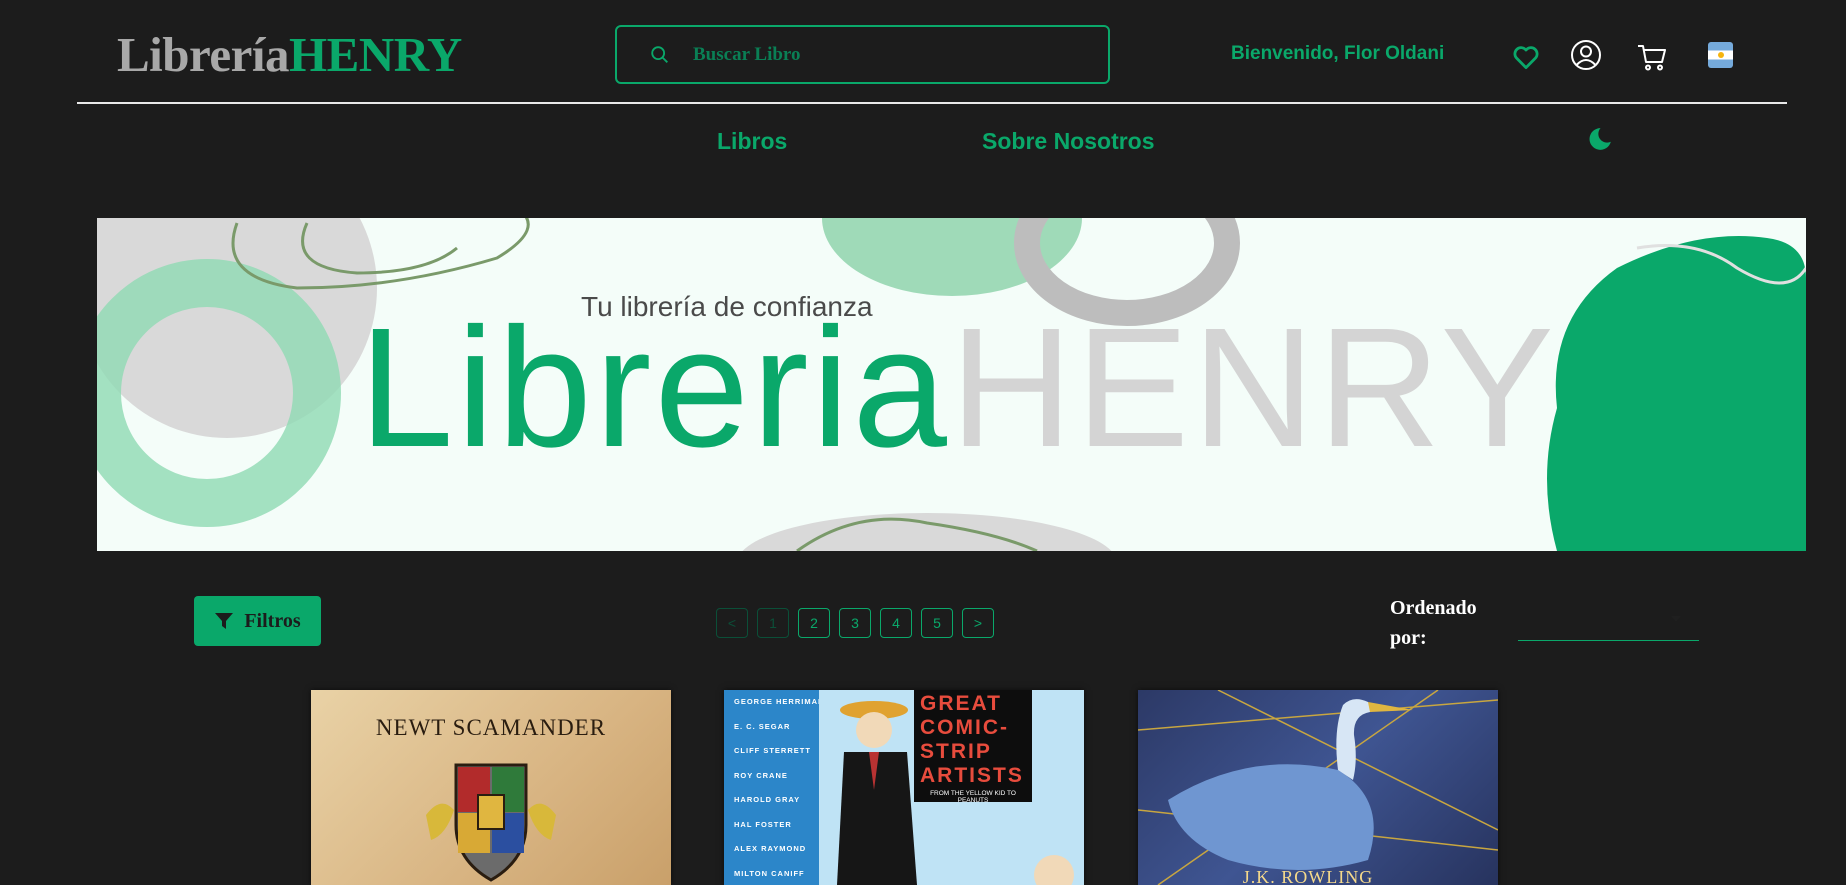 This screenshot has width=1846, height=885. Describe the element at coordinates (1652, 57) in the screenshot. I see `cart-icon` at that location.